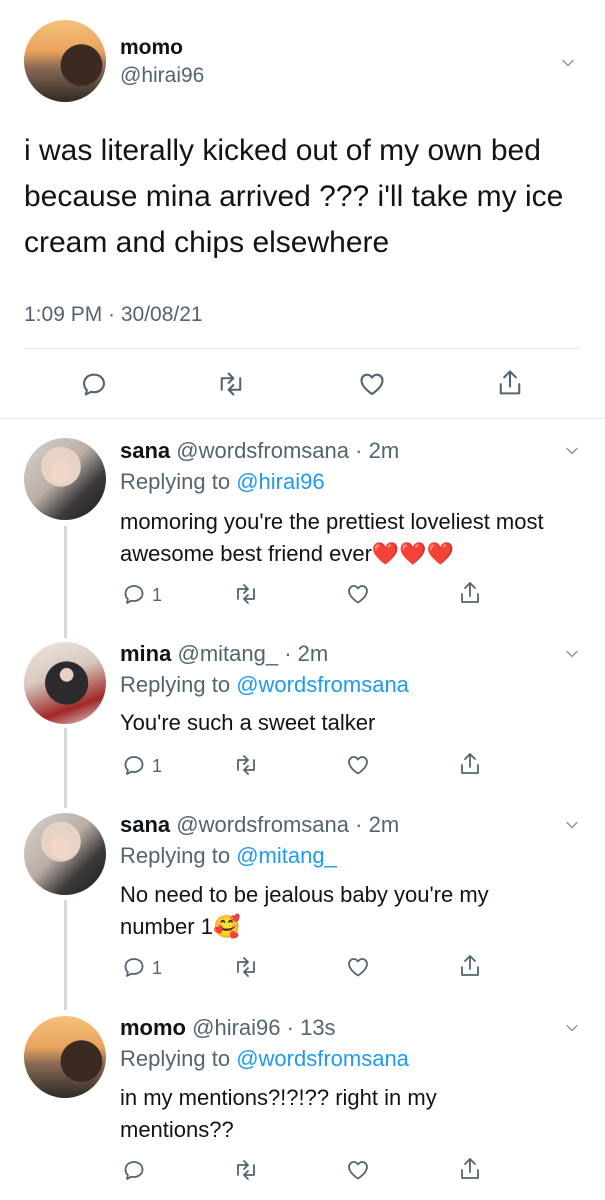  I want to click on reply-header: momo @hirai96 · 13s, so click(228, 1028).